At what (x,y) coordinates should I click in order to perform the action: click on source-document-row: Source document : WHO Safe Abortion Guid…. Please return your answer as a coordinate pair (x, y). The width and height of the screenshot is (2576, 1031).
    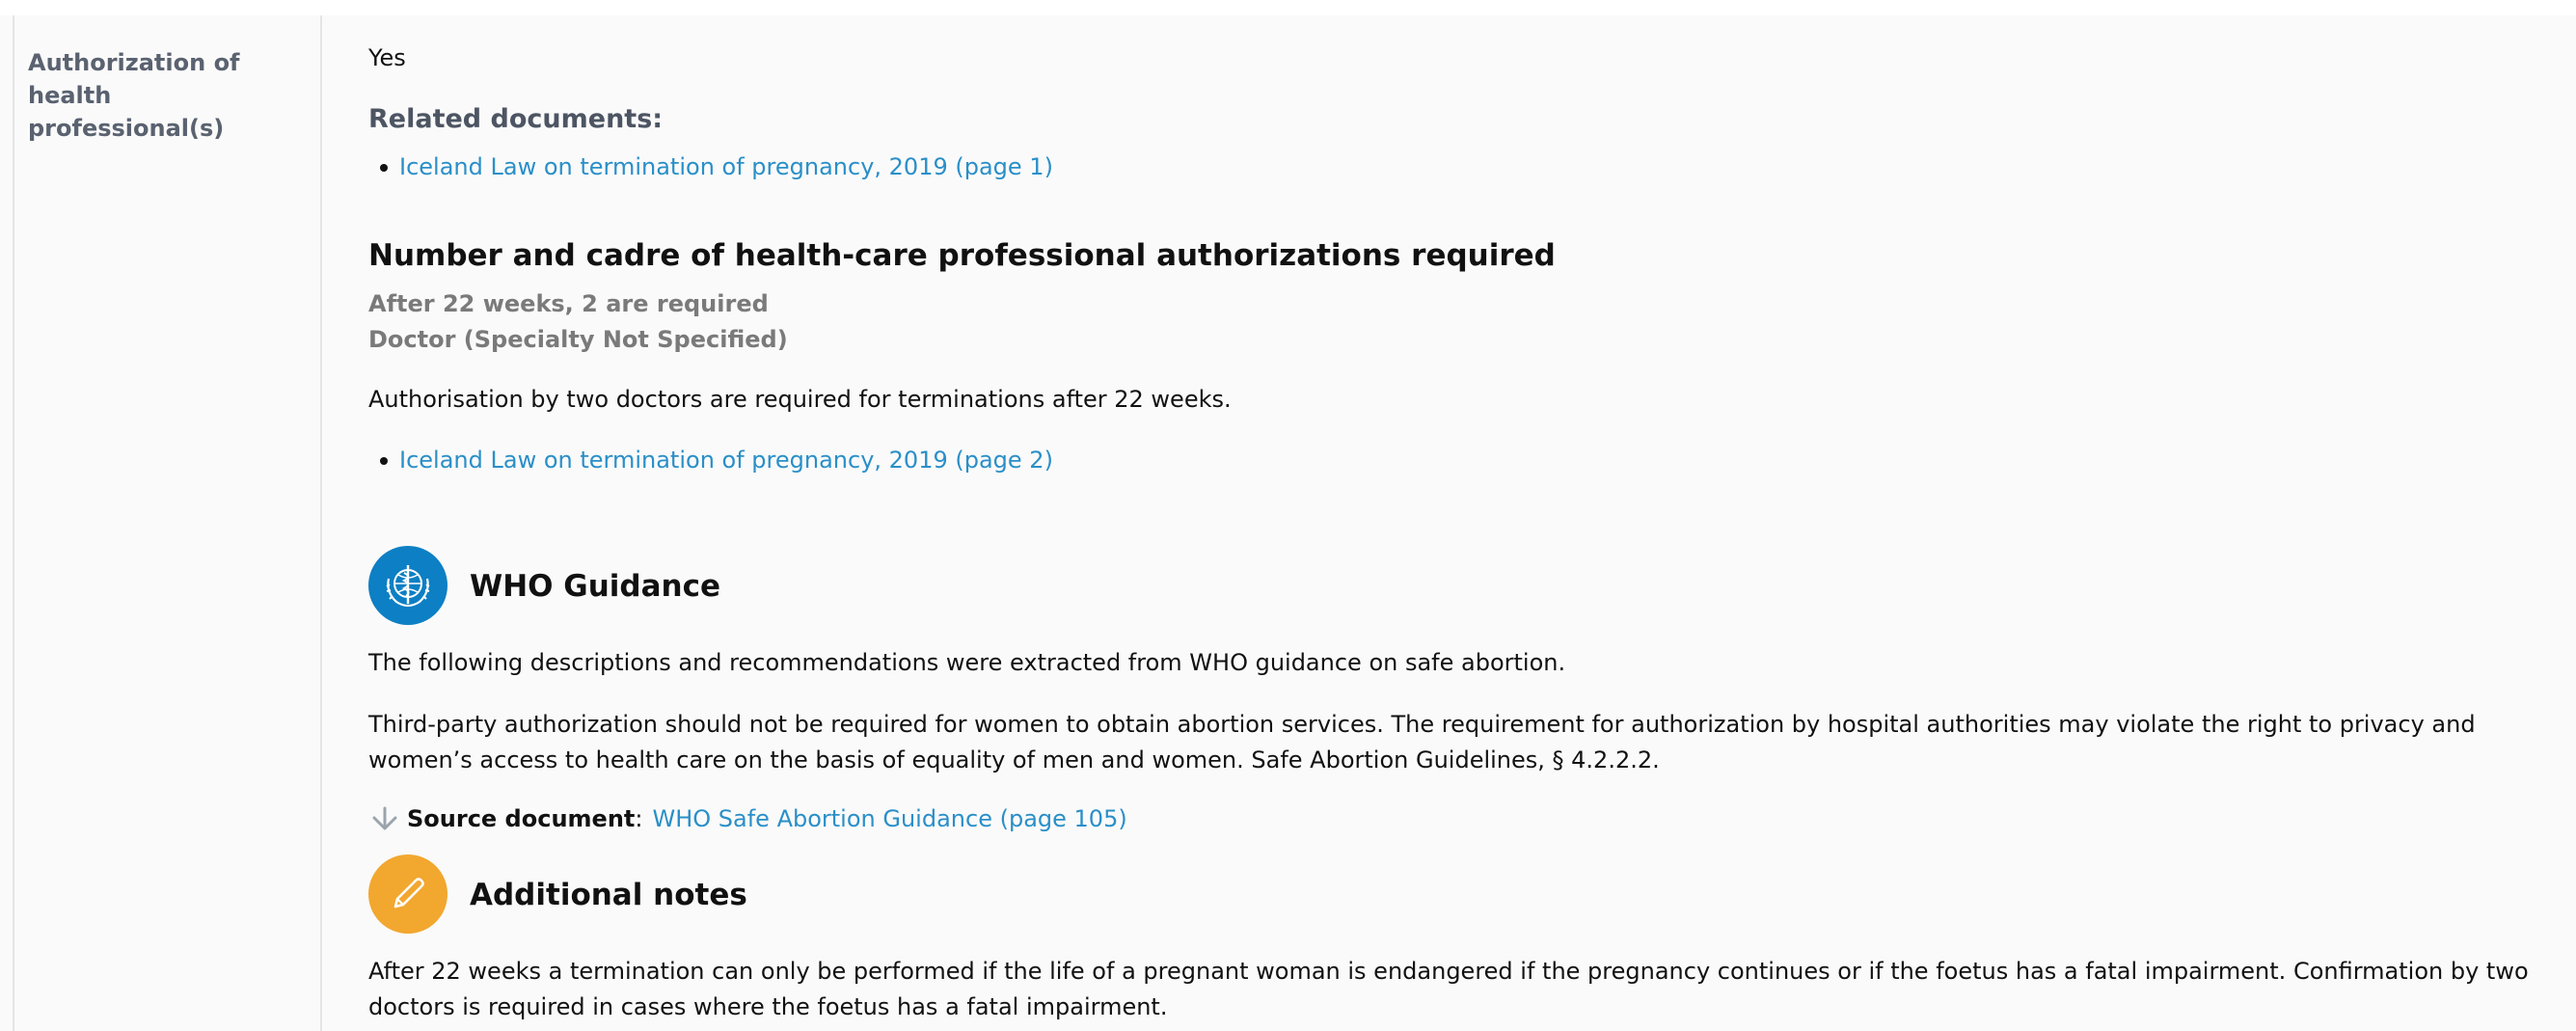
    Looking at the image, I should click on (747, 818).